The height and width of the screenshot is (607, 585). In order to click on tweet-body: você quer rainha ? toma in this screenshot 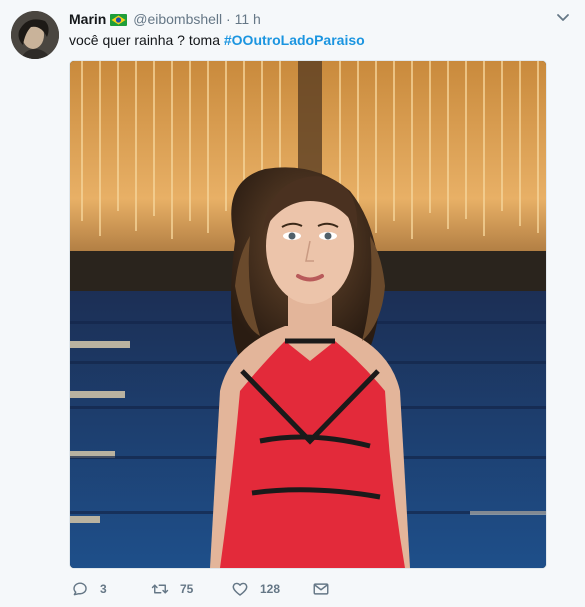, I will do `click(146, 40)`.